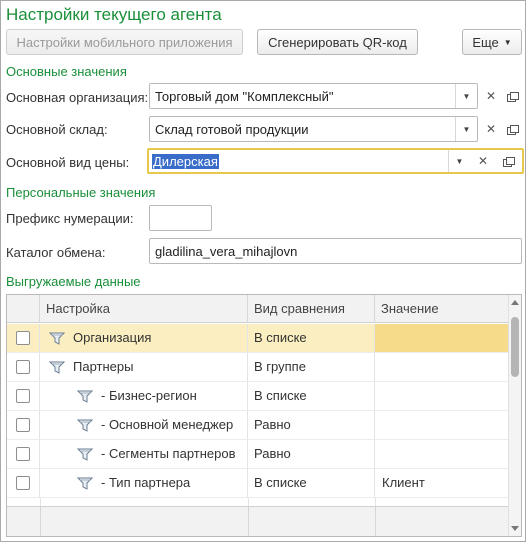  I want to click on price-label: Основной вид цены:, so click(68, 162).